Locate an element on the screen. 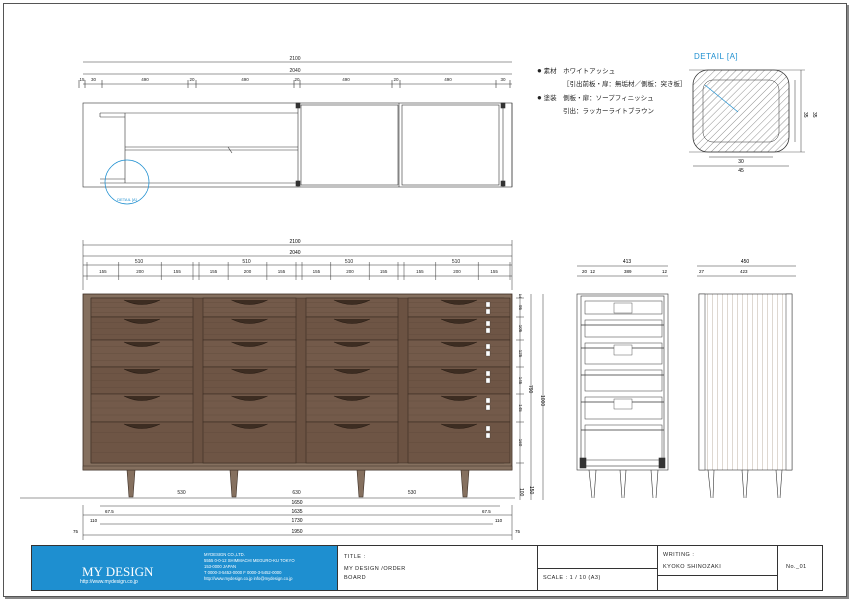 This screenshot has width=850, height=600. top-overall-dim: 2100 is located at coordinates (294, 59).